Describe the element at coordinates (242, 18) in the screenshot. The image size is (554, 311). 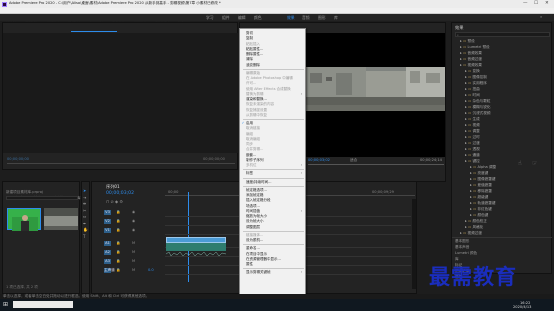
I see `workspace-tab-editing: 编辑` at that location.